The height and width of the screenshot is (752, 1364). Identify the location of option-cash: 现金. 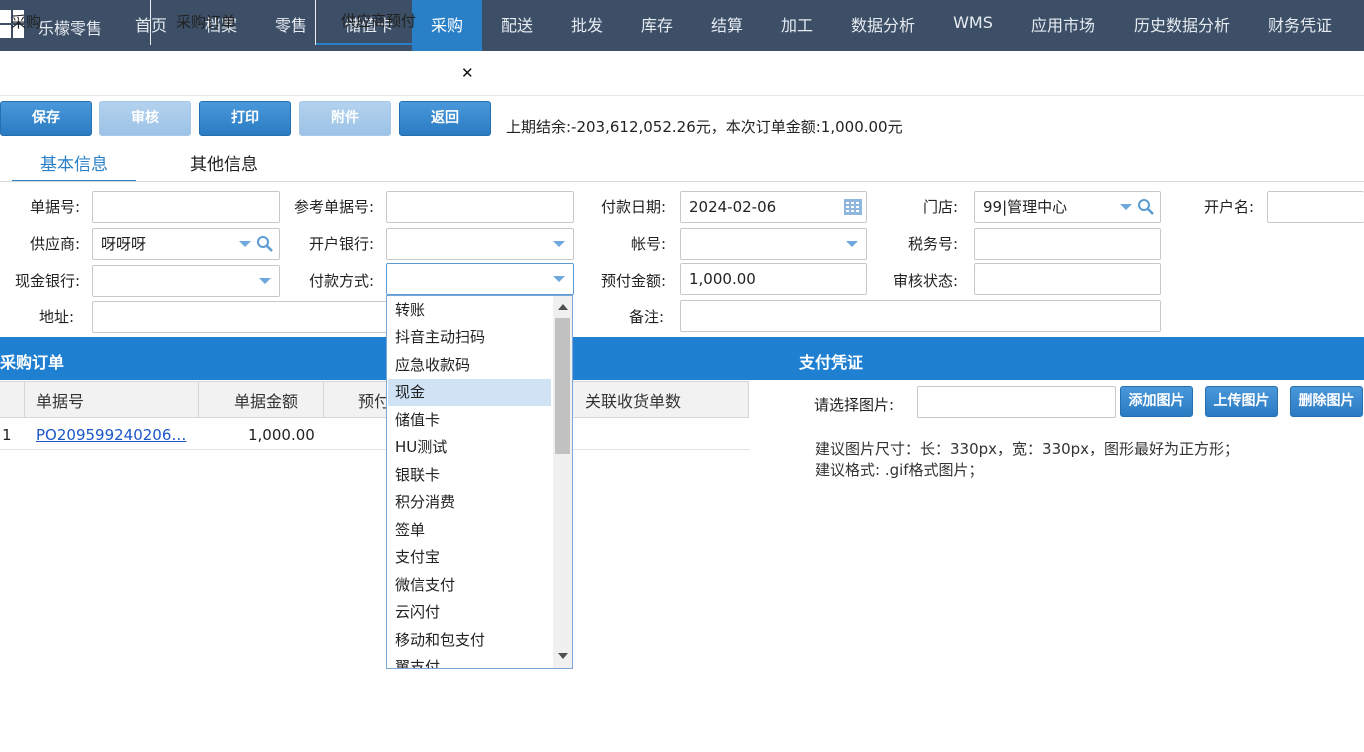
(469, 392).